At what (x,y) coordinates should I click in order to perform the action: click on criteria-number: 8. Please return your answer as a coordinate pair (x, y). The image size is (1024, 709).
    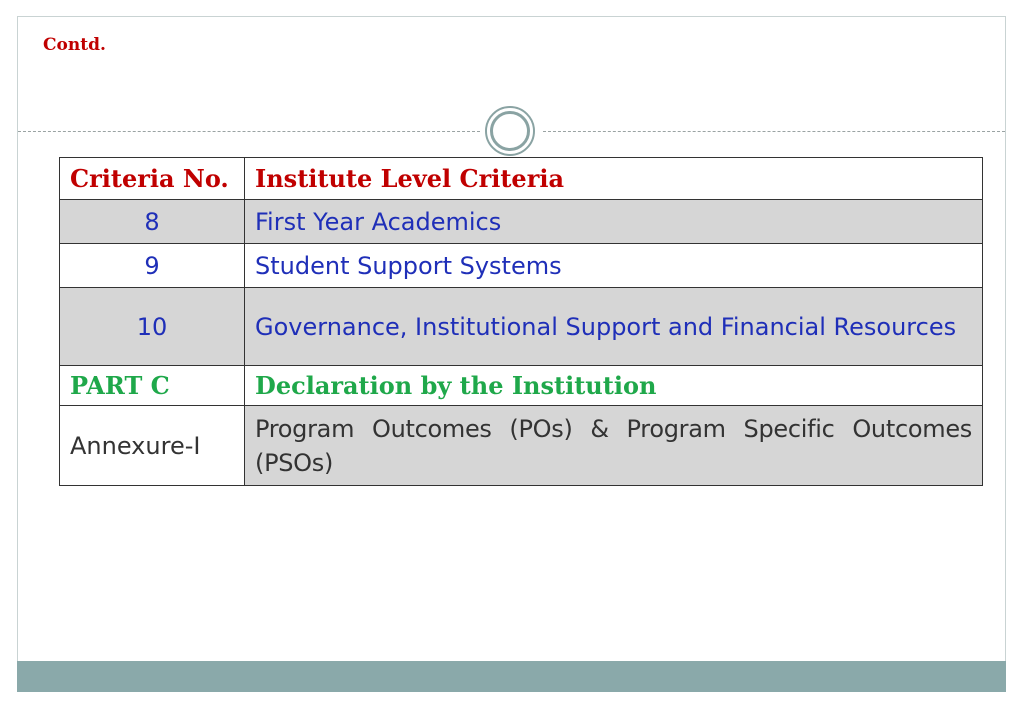
    Looking at the image, I should click on (152, 221).